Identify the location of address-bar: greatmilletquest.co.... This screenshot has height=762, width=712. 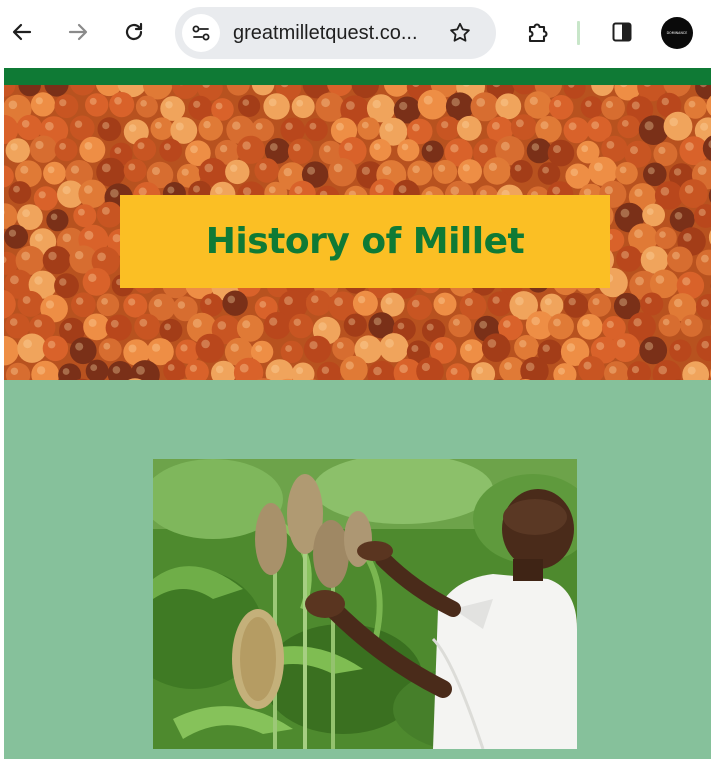
(335, 33).